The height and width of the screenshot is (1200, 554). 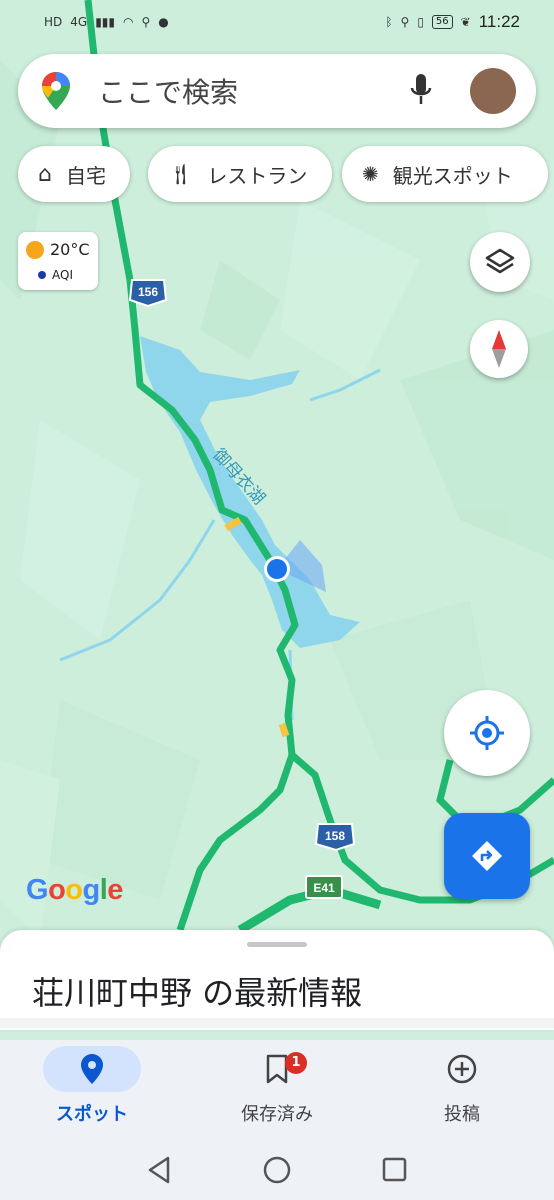 I want to click on route-shield-158: 158, so click(x=335, y=837).